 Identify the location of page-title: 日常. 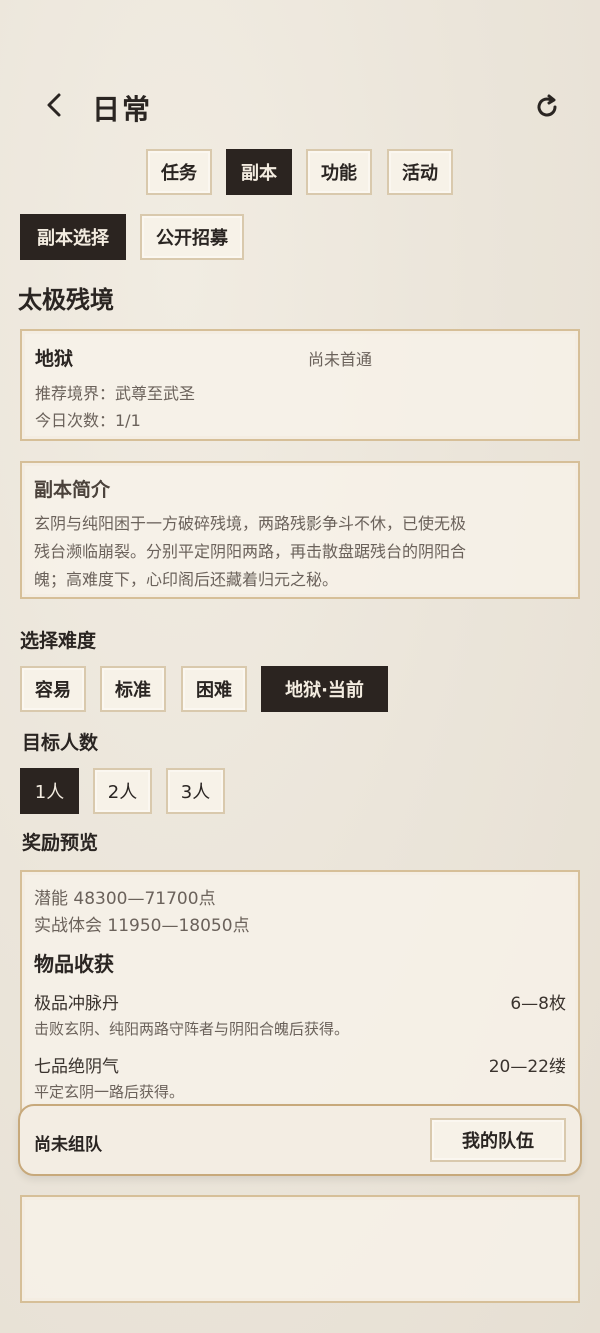
(122, 109).